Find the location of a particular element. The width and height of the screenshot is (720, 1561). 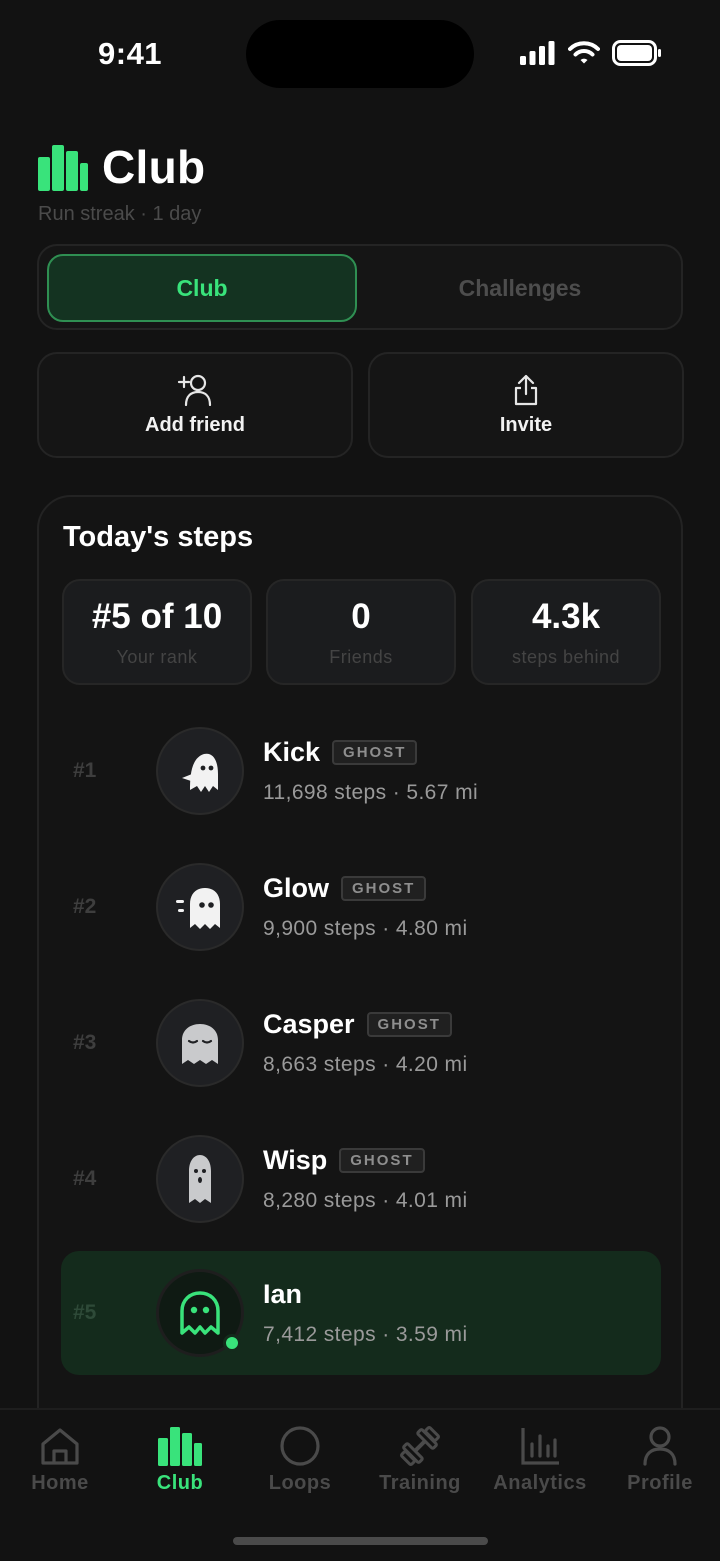

card-title: Today's steps is located at coordinates (158, 537).